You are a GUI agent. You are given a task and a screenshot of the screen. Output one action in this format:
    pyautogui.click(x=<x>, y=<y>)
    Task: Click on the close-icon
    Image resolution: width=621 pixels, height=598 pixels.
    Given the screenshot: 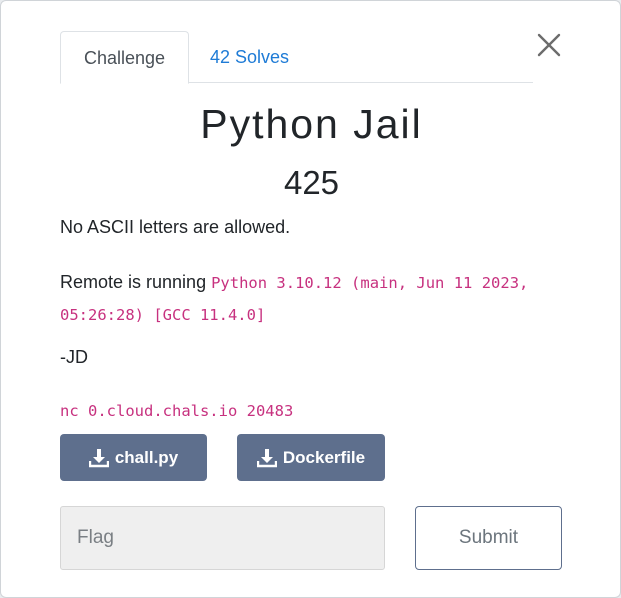 What is the action you would take?
    pyautogui.click(x=548, y=46)
    